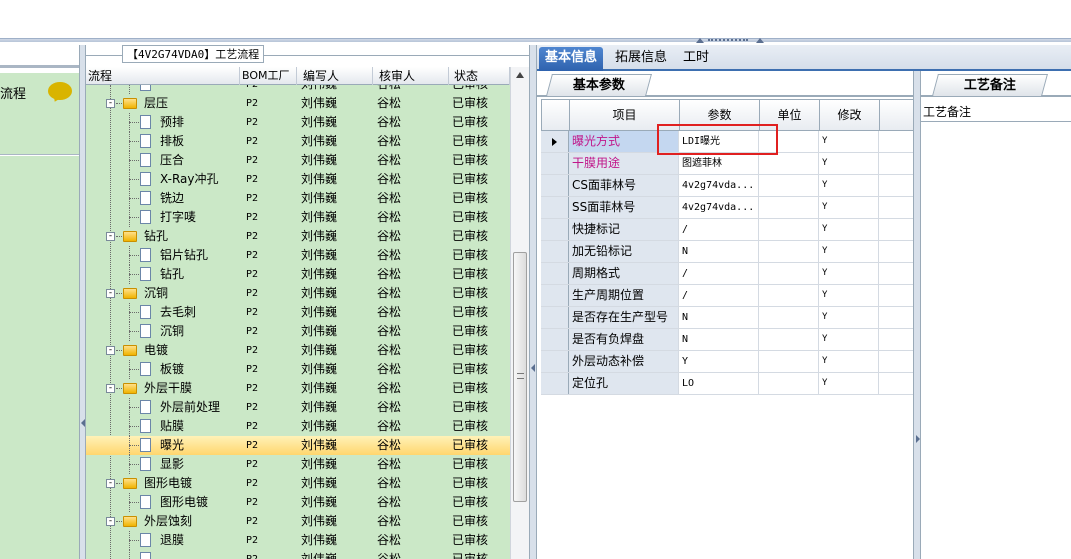  Describe the element at coordinates (298, 312) in the screenshot. I see `tree-row: 去毛刺 P2 刘伟巍 谷松 已审核` at that location.